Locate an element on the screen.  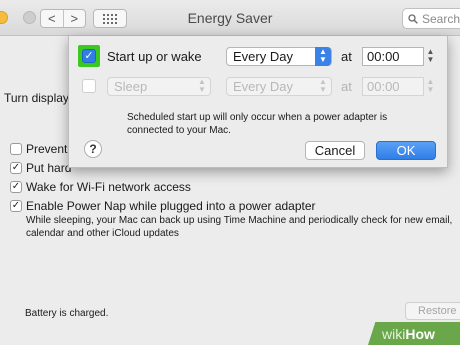
sleep-time-field: 00:00 is located at coordinates (393, 86).